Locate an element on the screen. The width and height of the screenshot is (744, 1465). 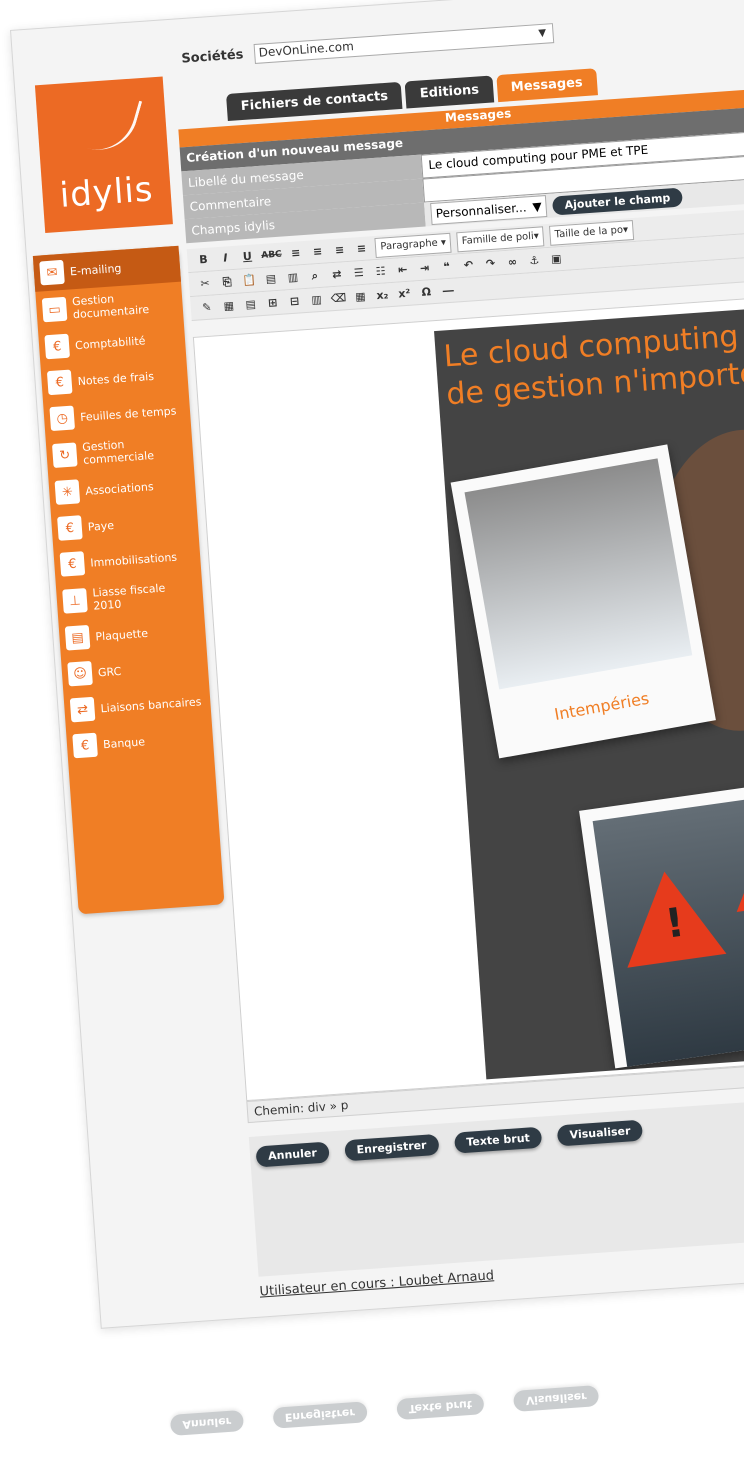
font-size-select-value: Taille de la po is located at coordinates (589, 232).